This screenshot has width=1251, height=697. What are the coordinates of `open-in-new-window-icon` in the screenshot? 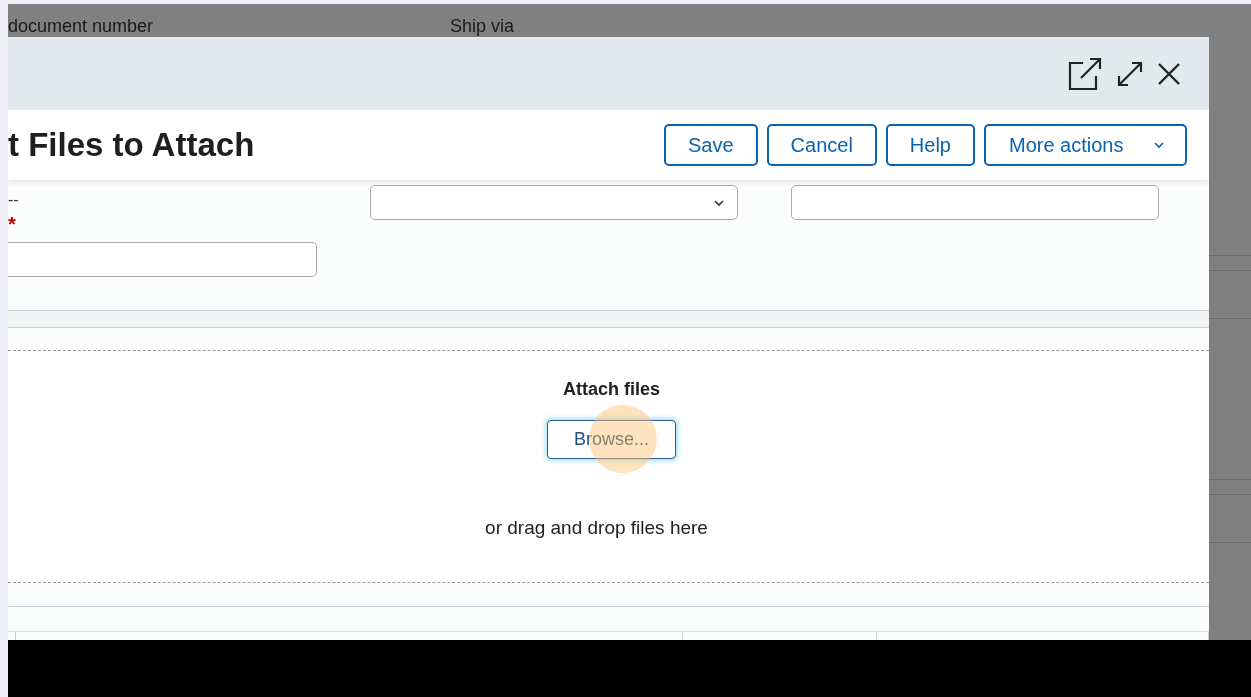 It's located at (1085, 73).